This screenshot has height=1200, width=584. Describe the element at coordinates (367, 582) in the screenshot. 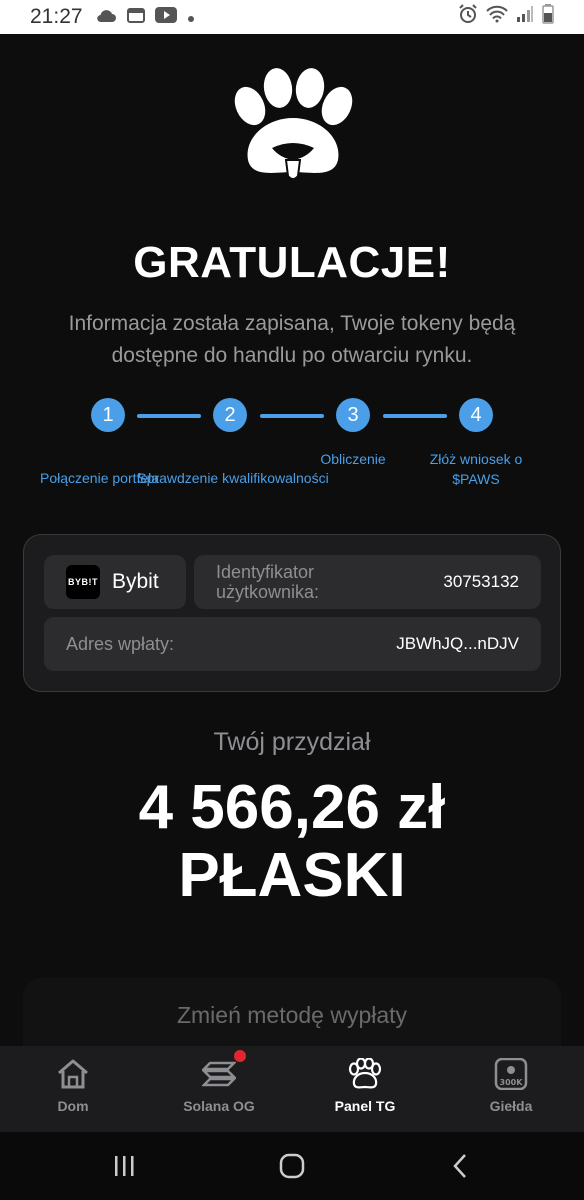

I see `user-id-field: Identyfikator użytkownika: 30753132` at that location.